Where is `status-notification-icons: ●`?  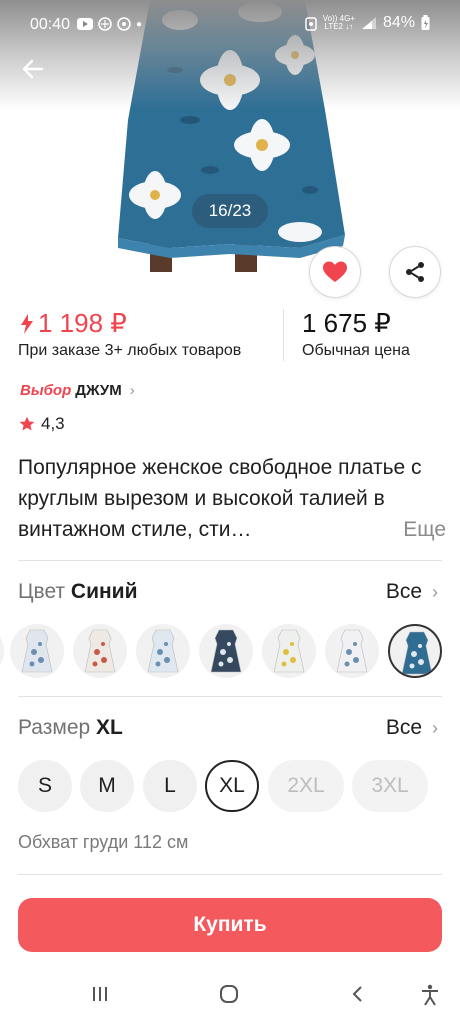
status-notification-icons: ● is located at coordinates (109, 24).